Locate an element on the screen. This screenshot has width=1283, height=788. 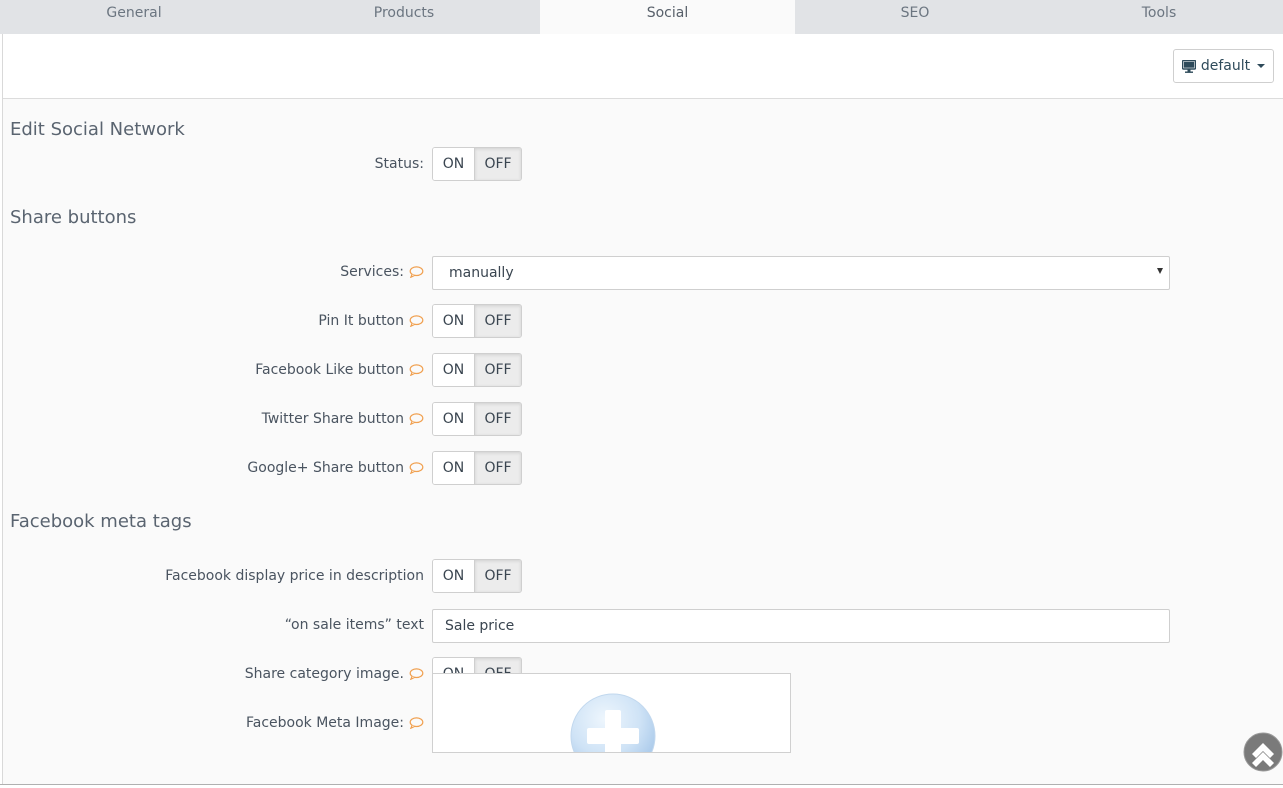
fb-display-price-toggle: ON OFF is located at coordinates (477, 576).